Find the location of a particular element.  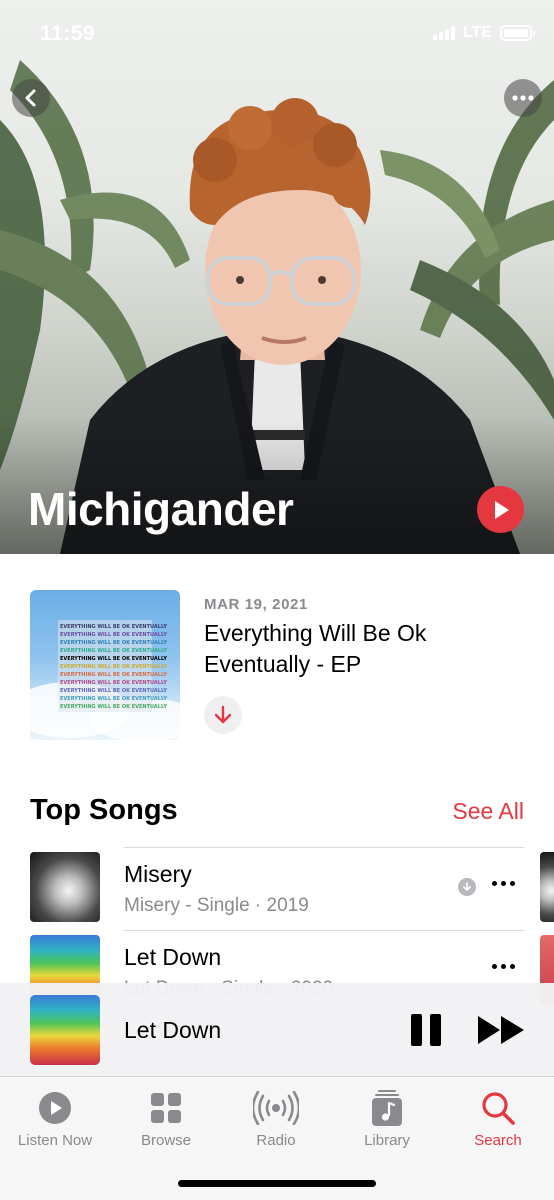

network-type: LTE is located at coordinates (477, 32).